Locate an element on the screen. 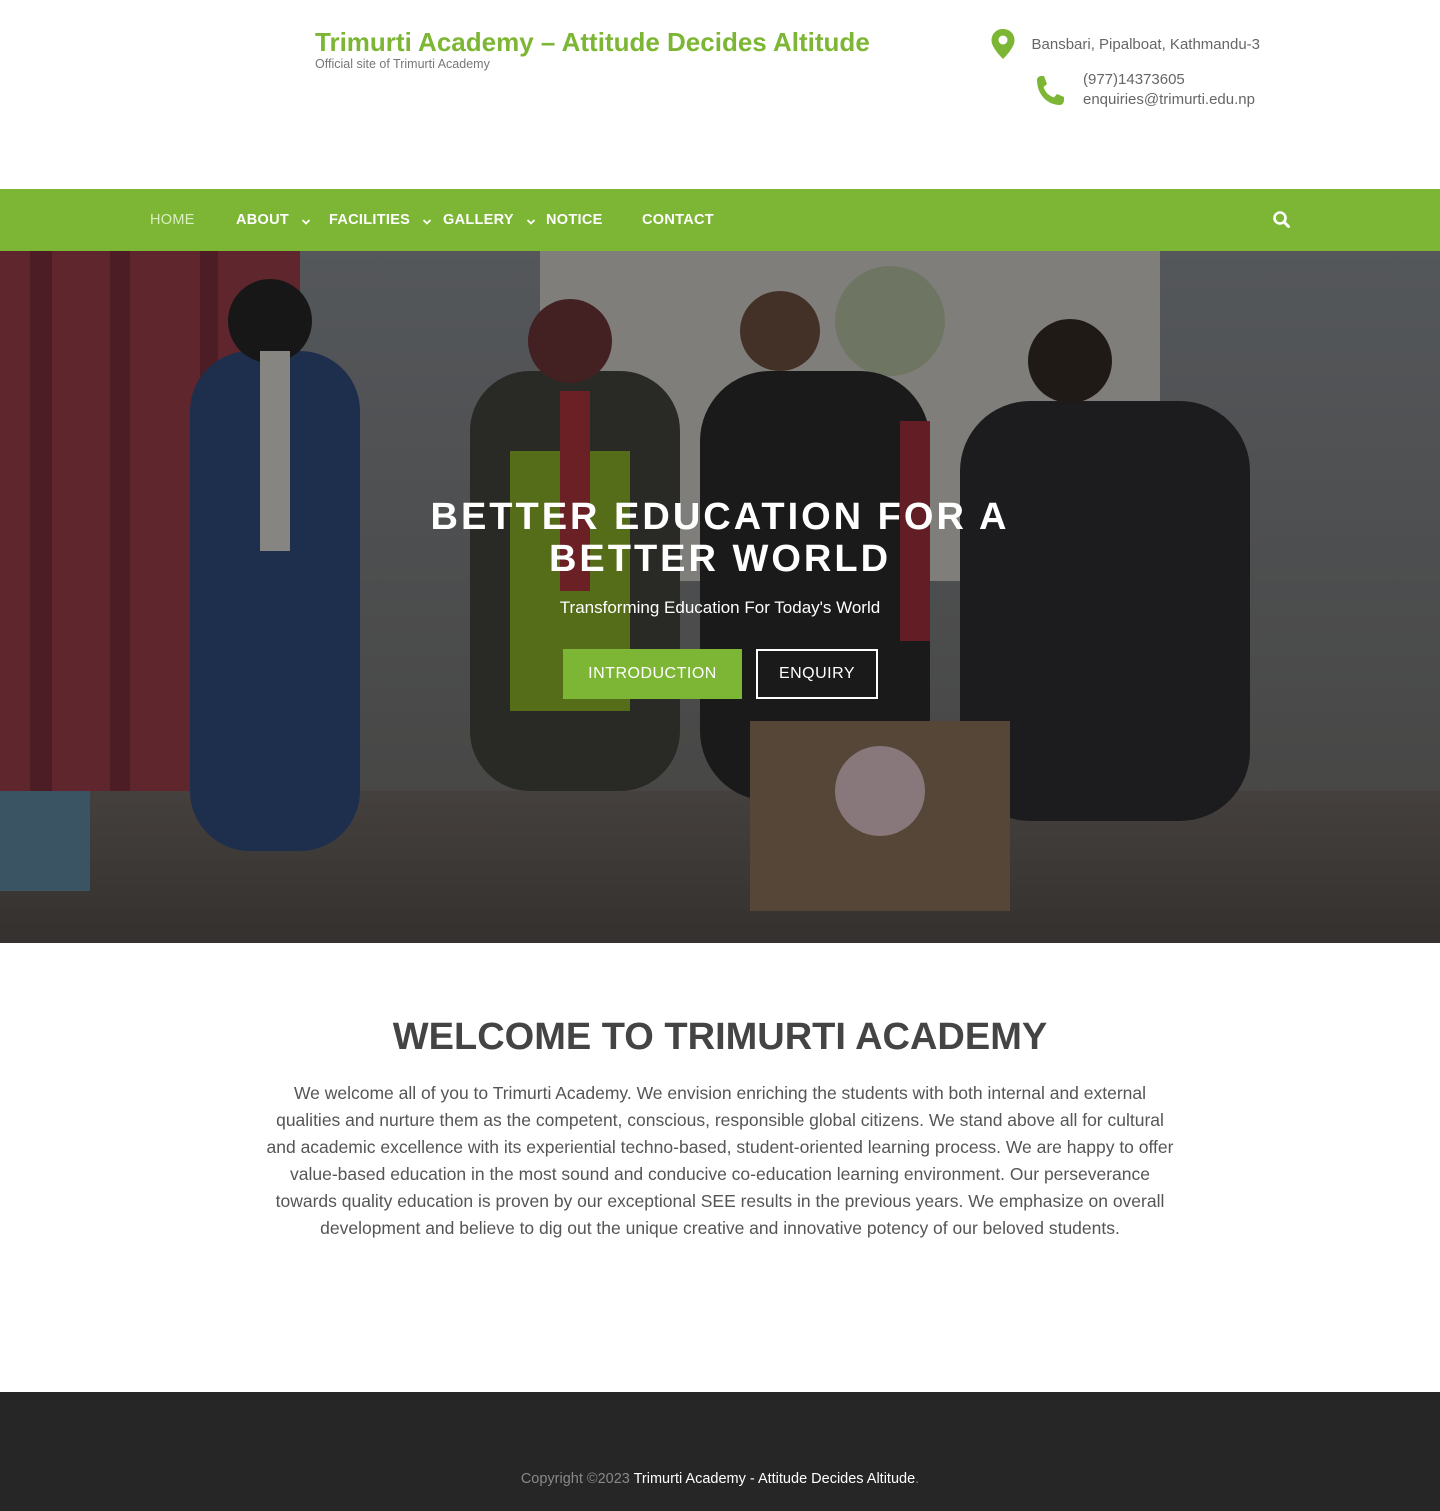 The width and height of the screenshot is (1440, 1511). search-icon is located at coordinates (1282, 220).